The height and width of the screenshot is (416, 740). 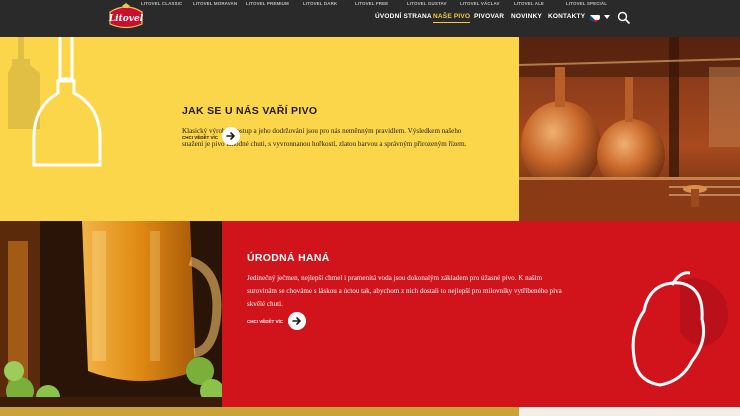 What do you see at coordinates (320, 3) in the screenshot?
I see `top-link: LITOVEL DARK` at bounding box center [320, 3].